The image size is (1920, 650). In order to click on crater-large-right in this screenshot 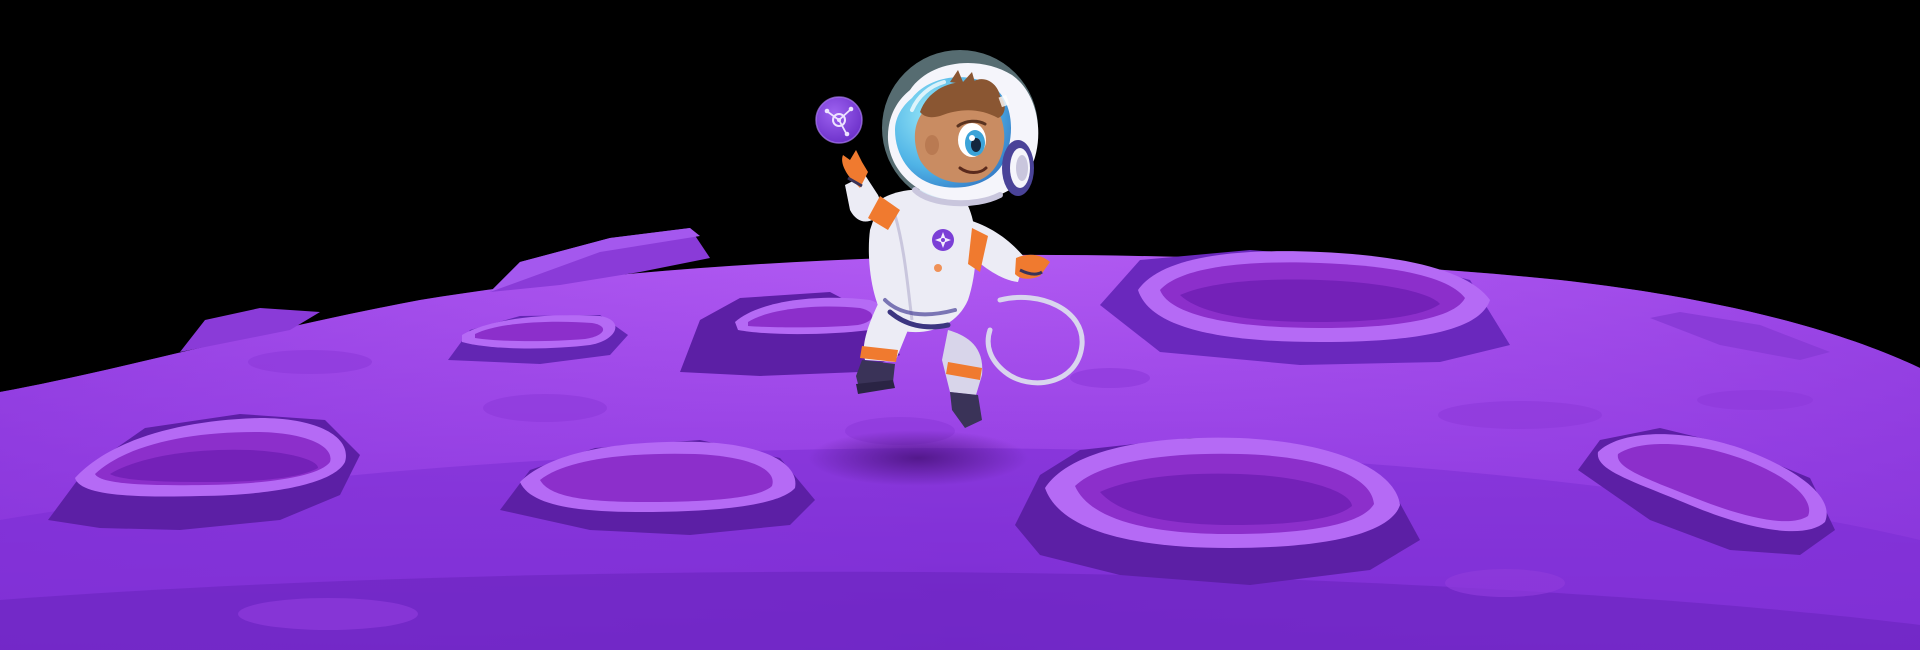, I will do `click(1314, 296)`.